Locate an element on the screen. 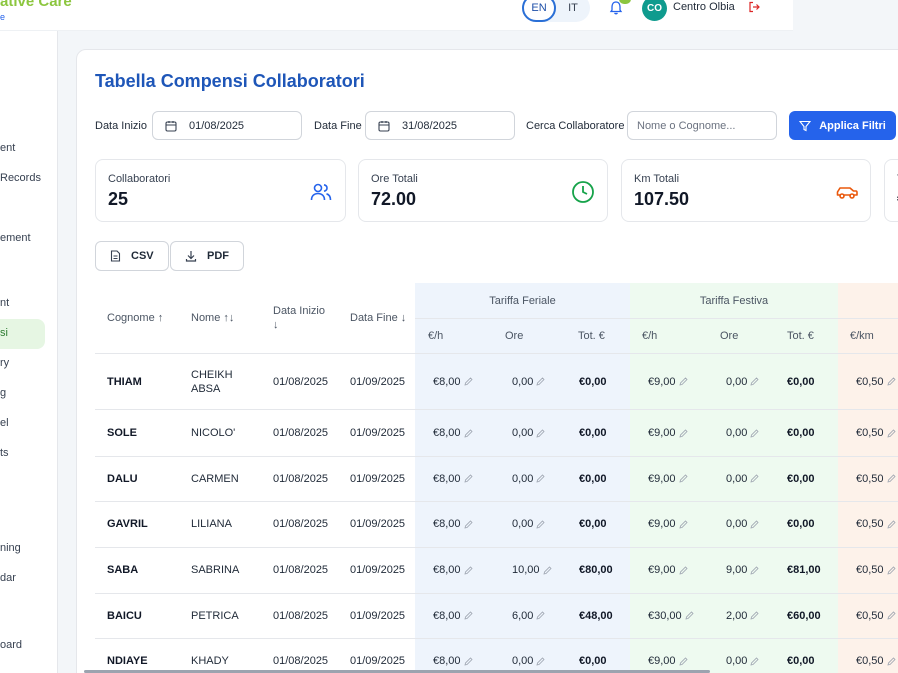 The width and height of the screenshot is (898, 673). col-header-data-inizio: Data Inizio ↓ is located at coordinates (303, 318).